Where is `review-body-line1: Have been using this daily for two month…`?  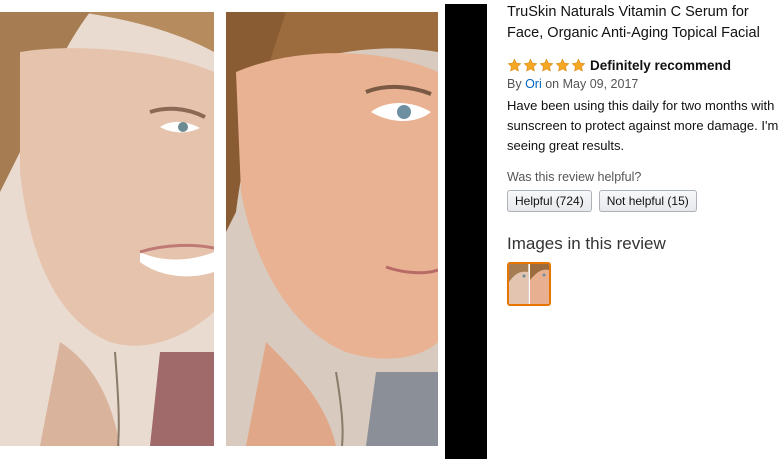
review-body-line1: Have been using this daily for two month… is located at coordinates (641, 105).